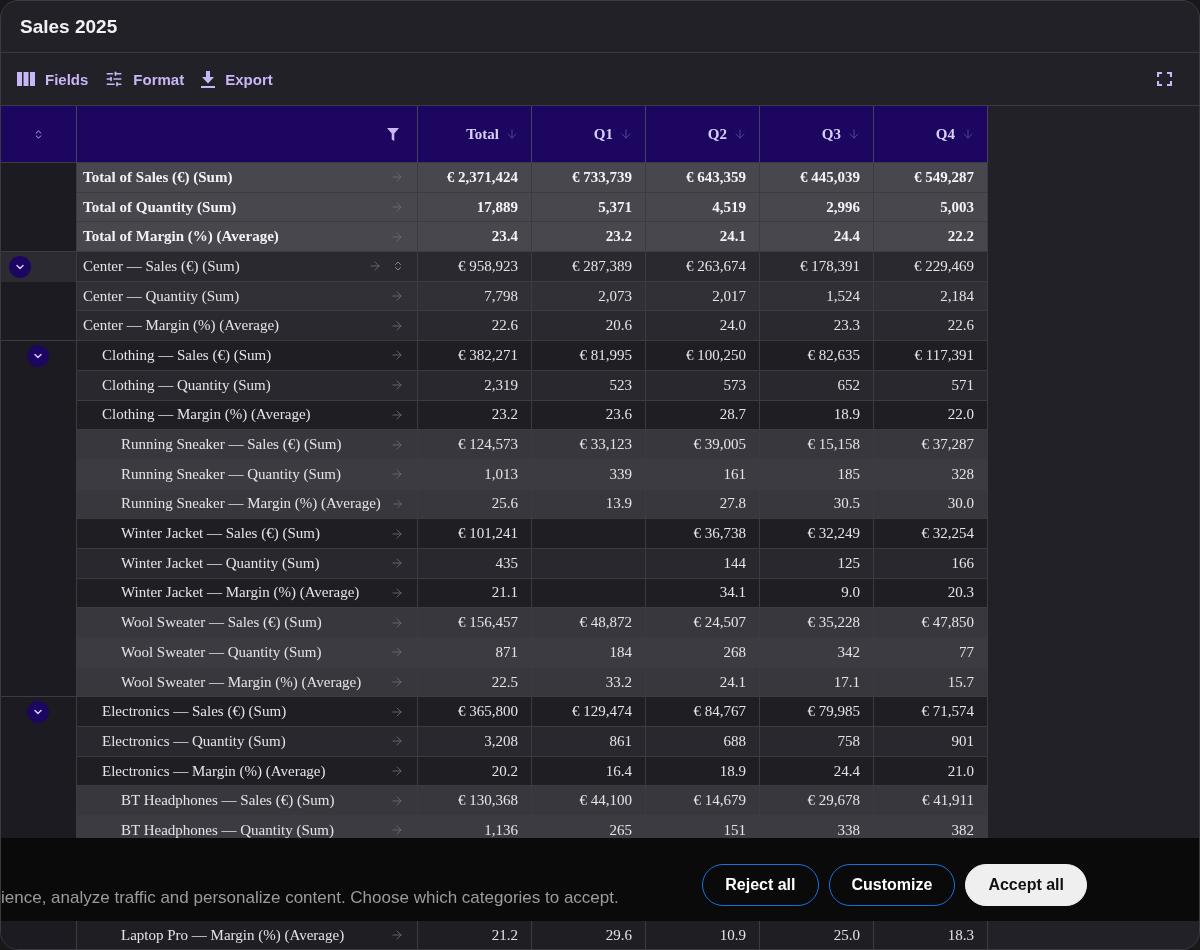 This screenshot has height=950, width=1200. What do you see at coordinates (247, 474) in the screenshot?
I see `row-header-cell: Running Sneaker — Quantity (Sum)` at bounding box center [247, 474].